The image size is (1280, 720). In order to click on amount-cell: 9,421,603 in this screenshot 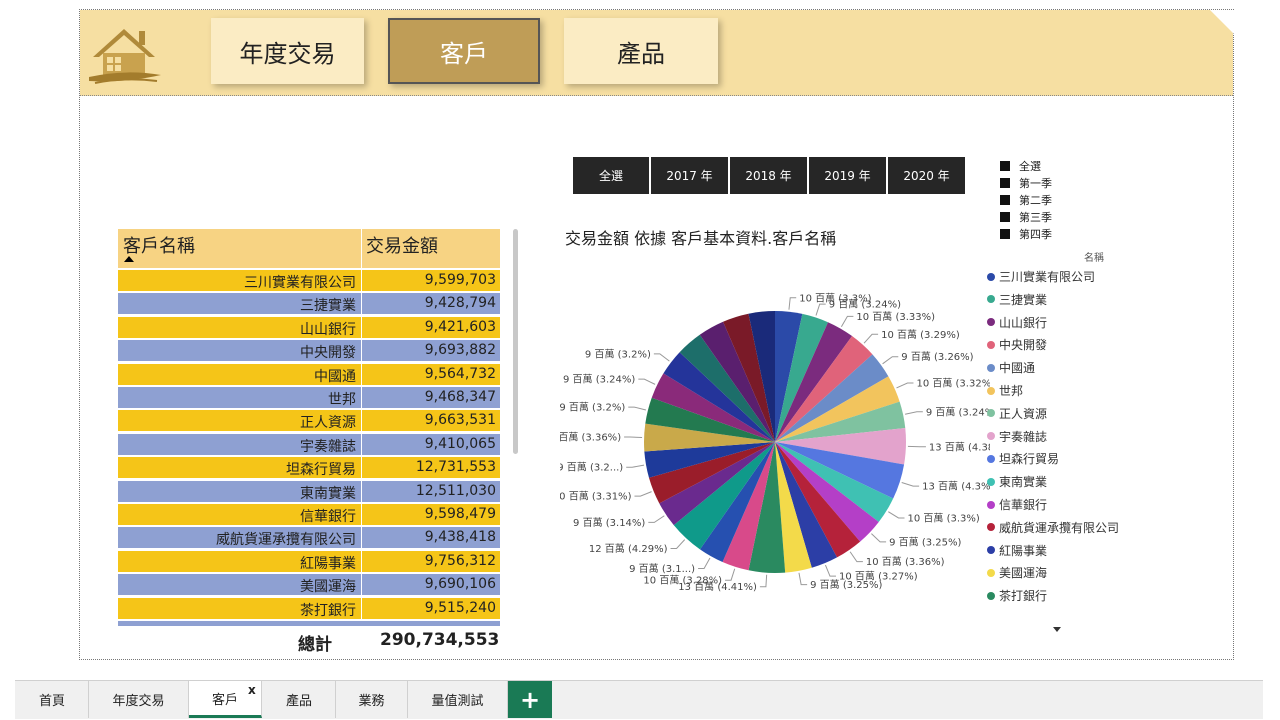, I will do `click(460, 326)`.